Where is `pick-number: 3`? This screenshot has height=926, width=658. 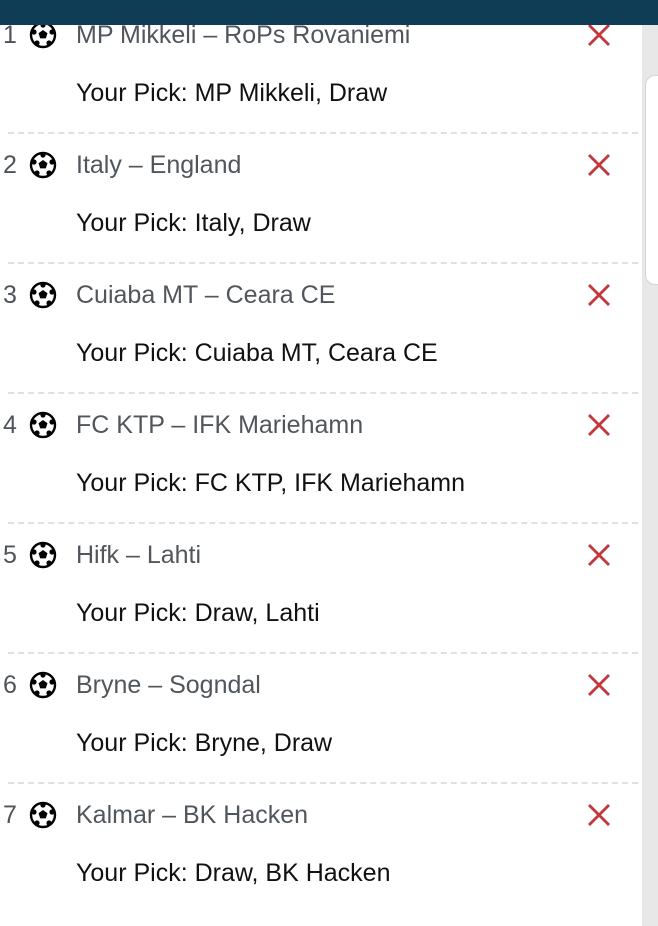
pick-number: 3 is located at coordinates (10, 295).